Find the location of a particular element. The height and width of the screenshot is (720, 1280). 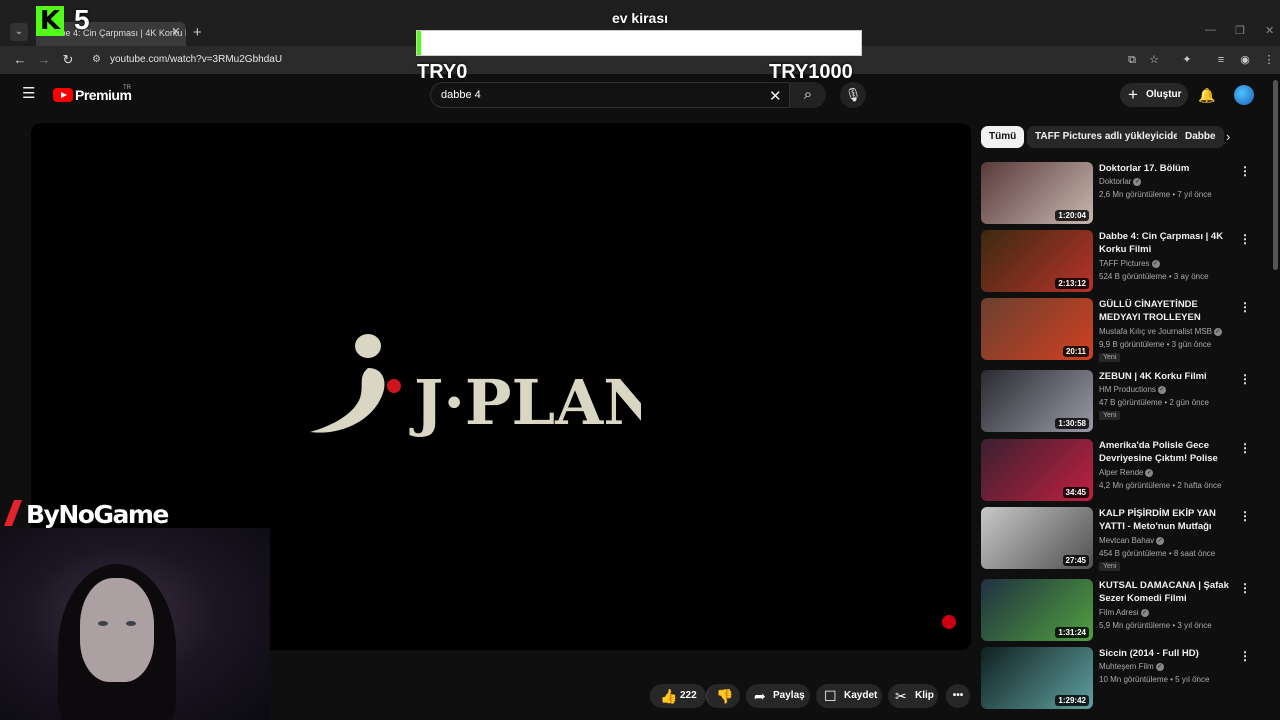

search-input: dabbe 4 ✕ is located at coordinates (610, 95).